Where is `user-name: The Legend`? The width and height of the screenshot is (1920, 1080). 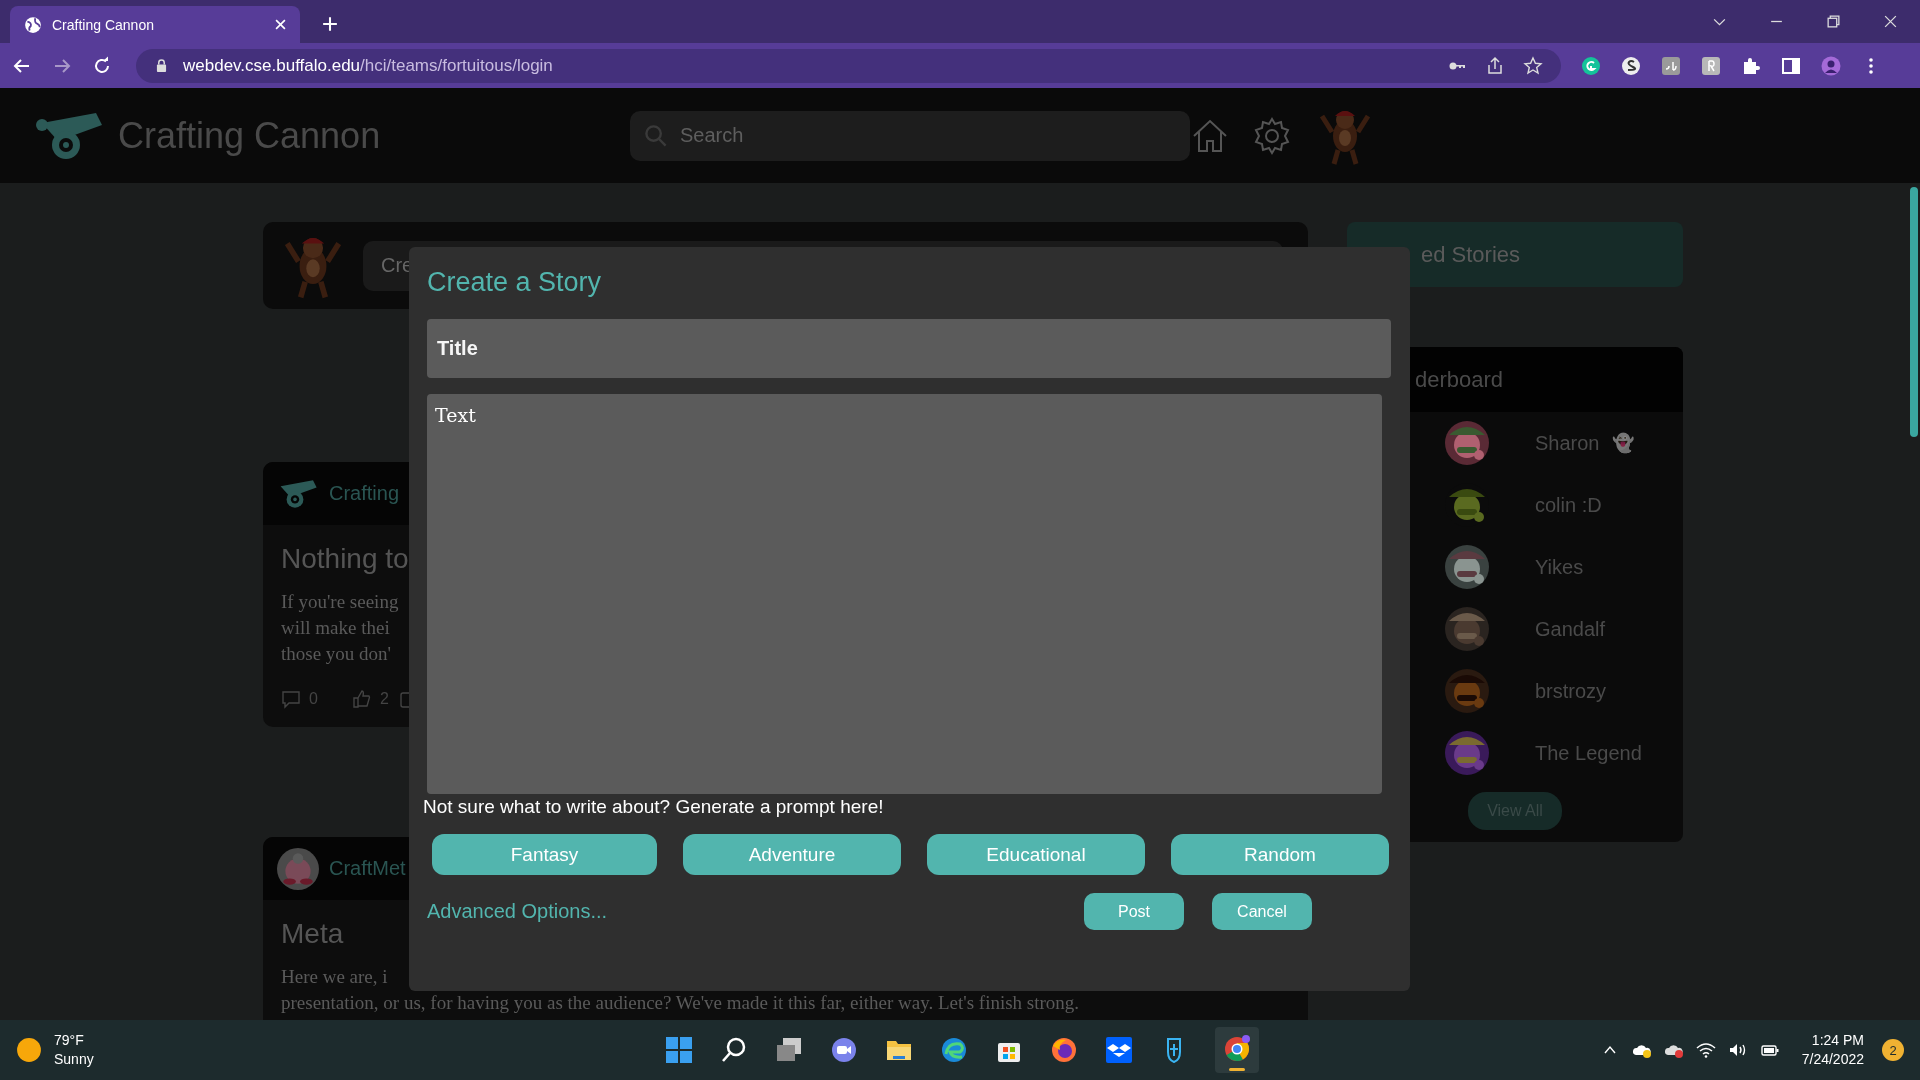
user-name: The Legend is located at coordinates (1588, 753).